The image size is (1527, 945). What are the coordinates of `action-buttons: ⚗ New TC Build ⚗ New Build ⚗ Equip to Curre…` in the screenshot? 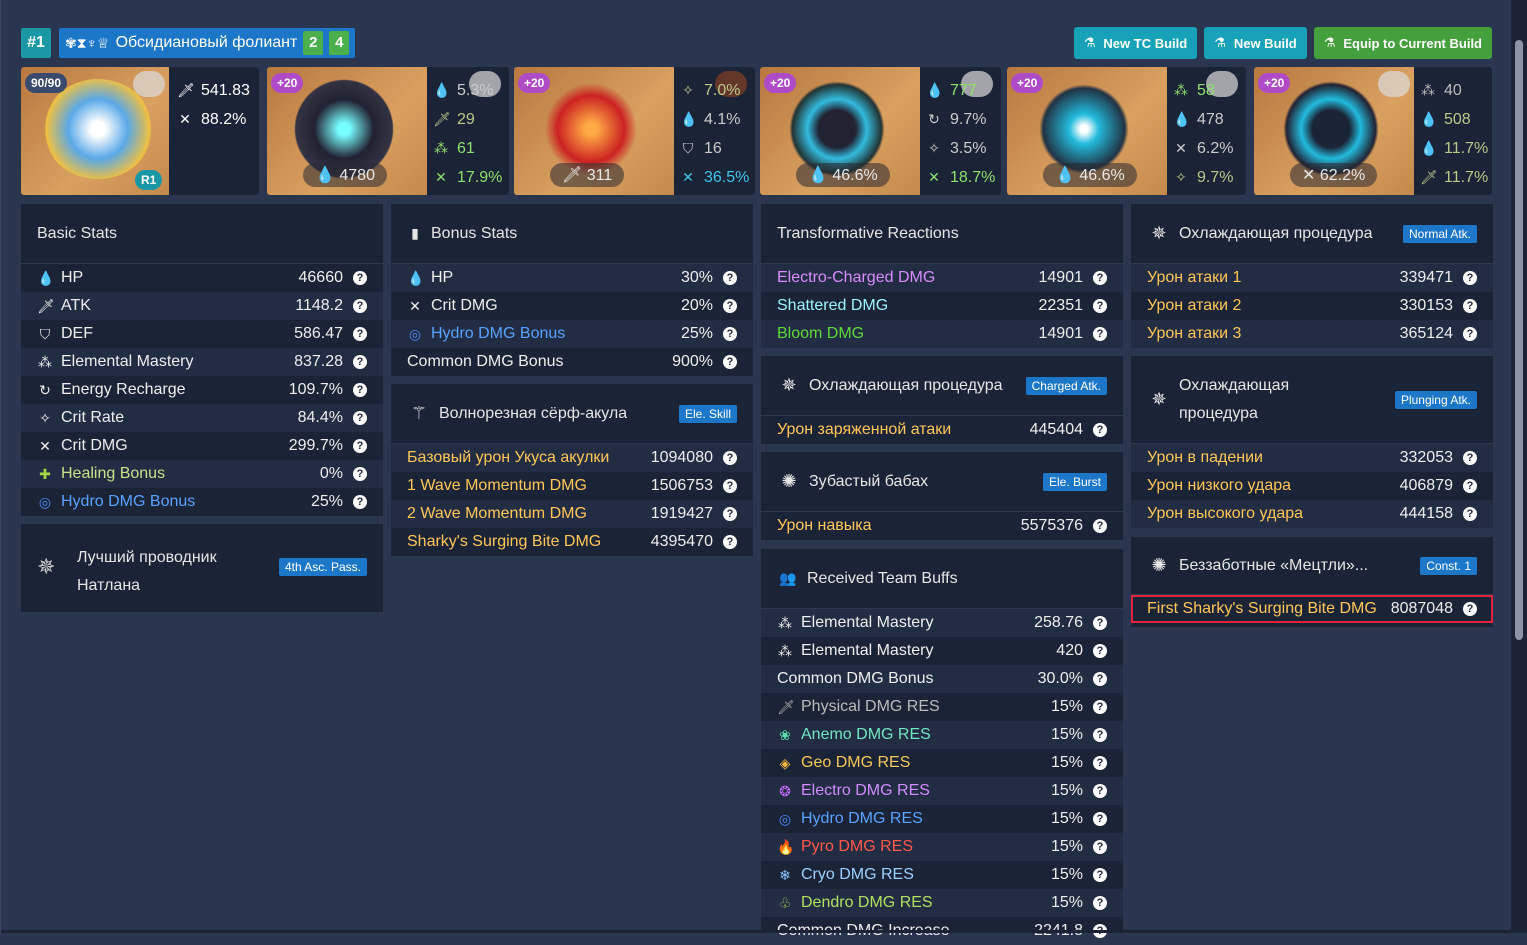 It's located at (1282, 43).